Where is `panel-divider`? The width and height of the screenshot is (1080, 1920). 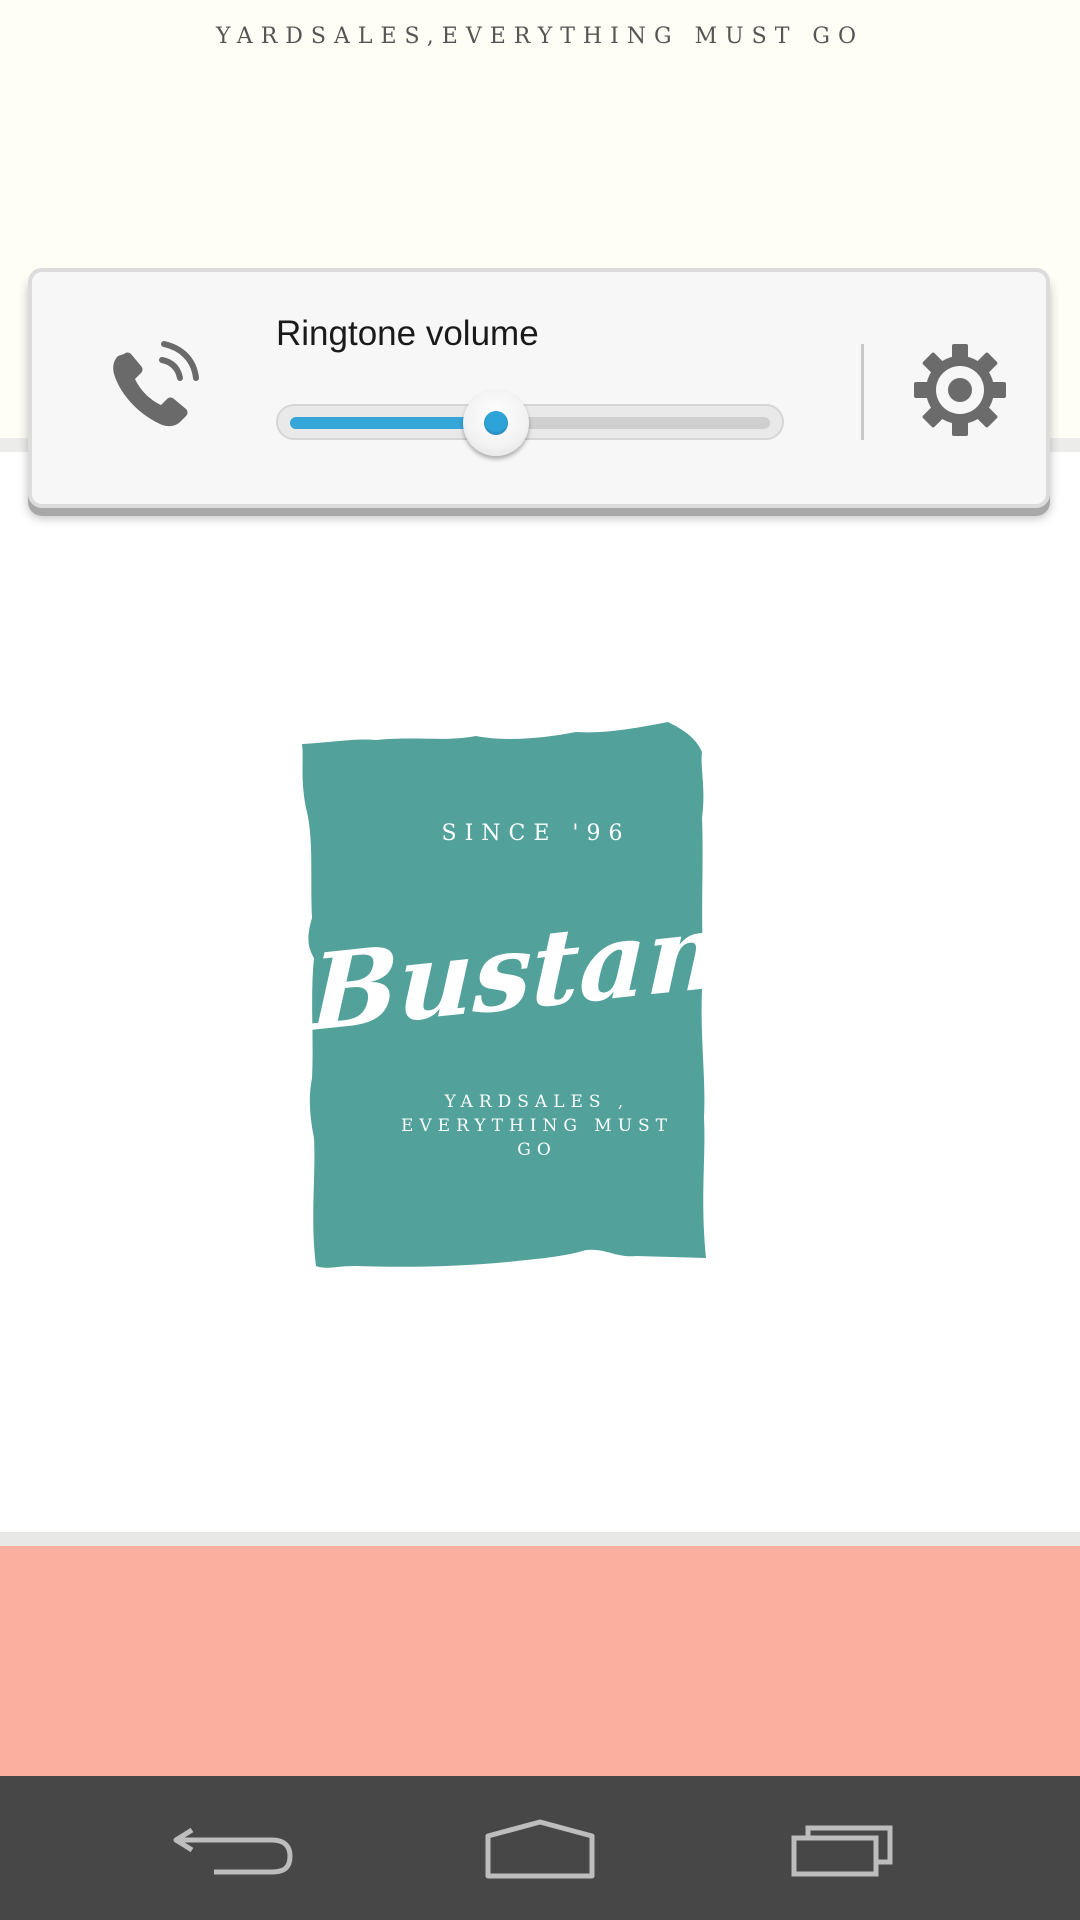
panel-divider is located at coordinates (862, 392).